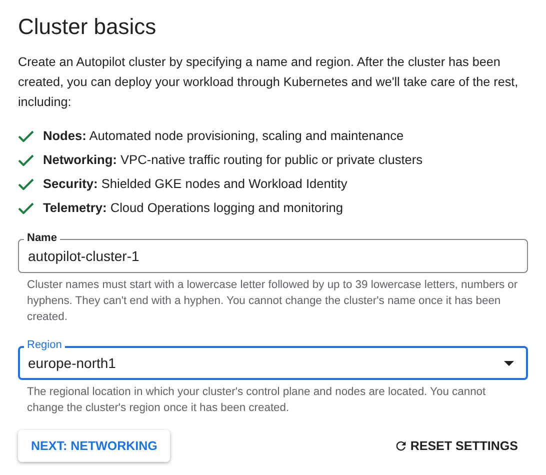 This screenshot has height=475, width=546. What do you see at coordinates (273, 301) in the screenshot?
I see `help-text: Cluster names must start with a lowercase letter followed by up to 39 lowercase letters, numbers or hyphens. They can't end with a hyphen. You cannot change the cluster's name once it has been created.` at bounding box center [273, 301].